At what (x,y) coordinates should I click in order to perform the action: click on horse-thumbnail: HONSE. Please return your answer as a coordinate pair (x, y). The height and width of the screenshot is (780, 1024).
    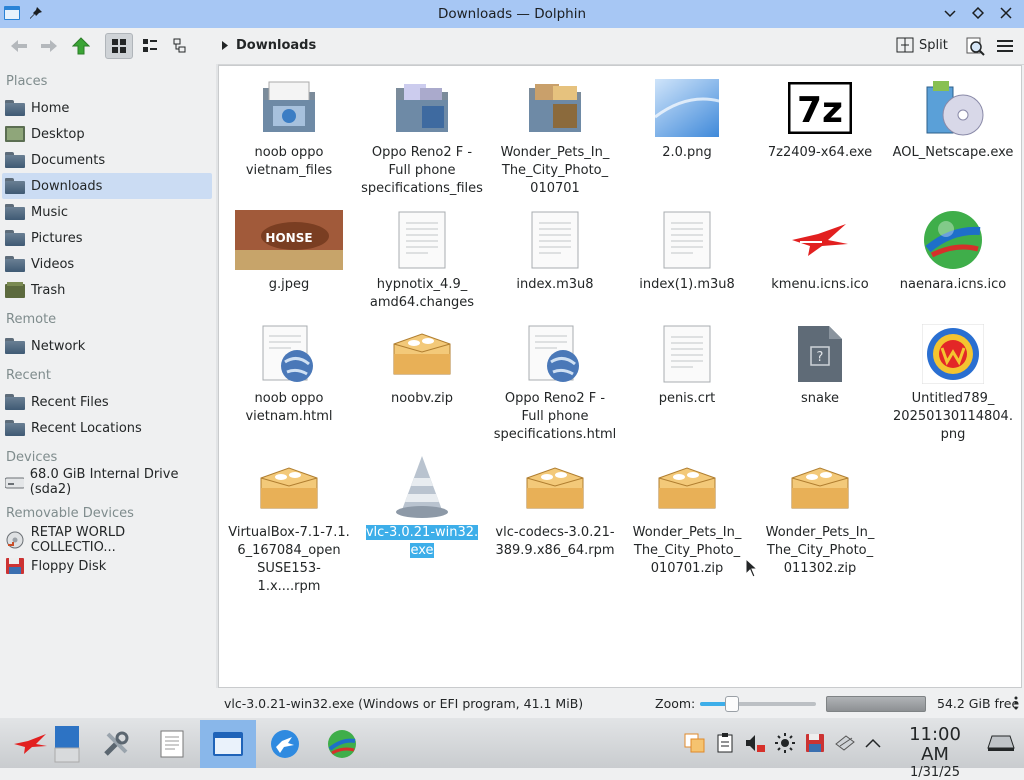
    Looking at the image, I should click on (289, 240).